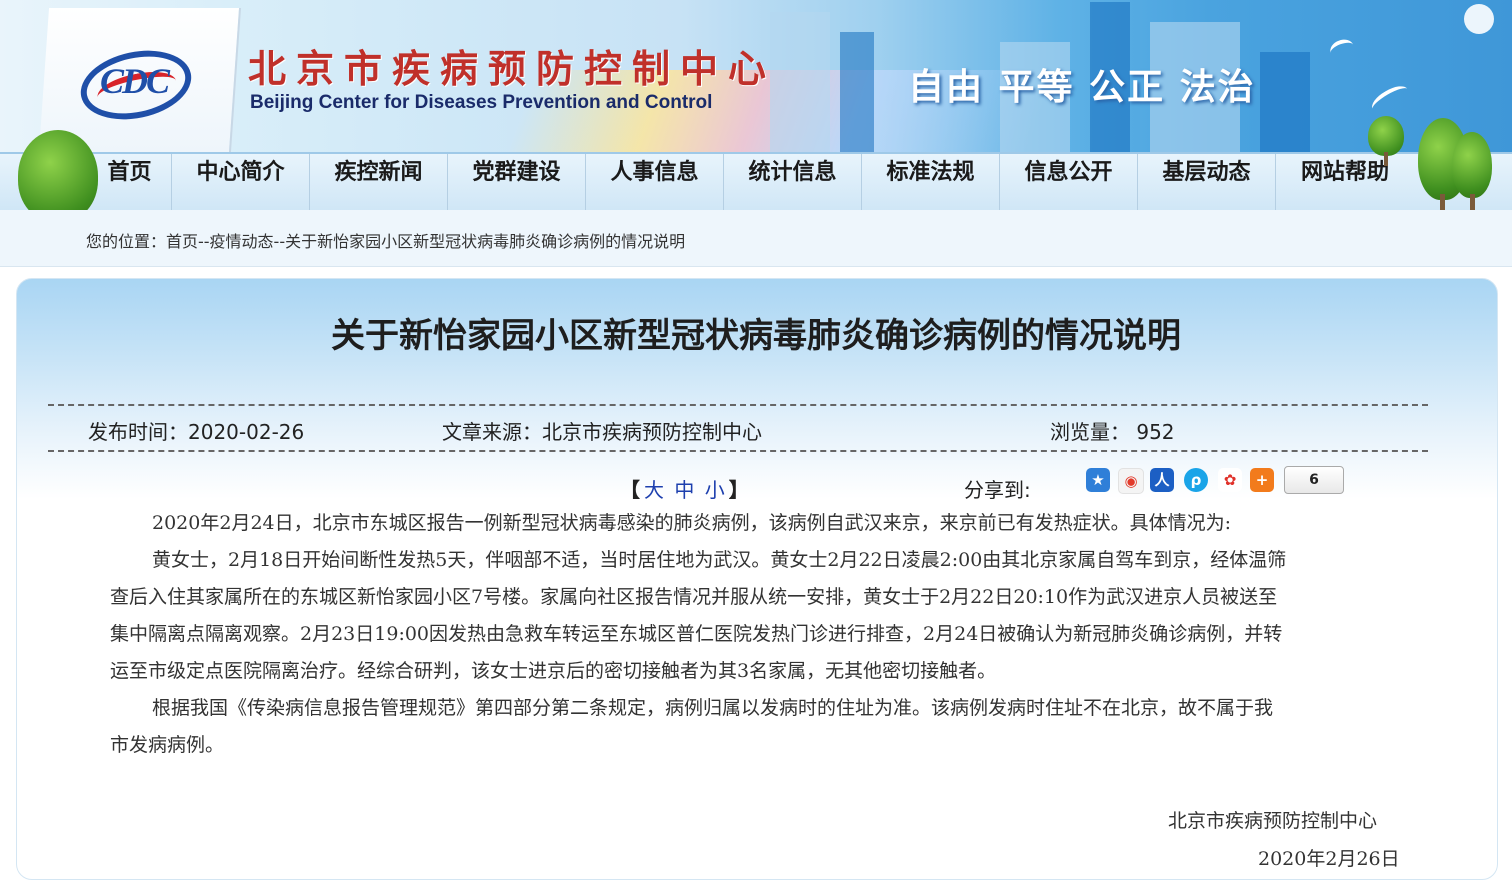 The image size is (1512, 880). What do you see at coordinates (931, 183) in the screenshot?
I see `nav-item-standards: 标准法规` at bounding box center [931, 183].